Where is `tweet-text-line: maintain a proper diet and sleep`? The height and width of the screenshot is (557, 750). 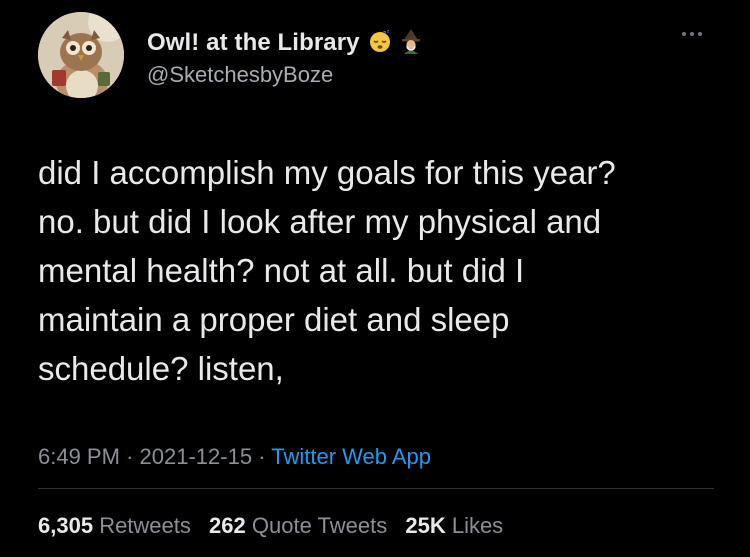 tweet-text-line: maintain a proper diet and sleep is located at coordinates (274, 319).